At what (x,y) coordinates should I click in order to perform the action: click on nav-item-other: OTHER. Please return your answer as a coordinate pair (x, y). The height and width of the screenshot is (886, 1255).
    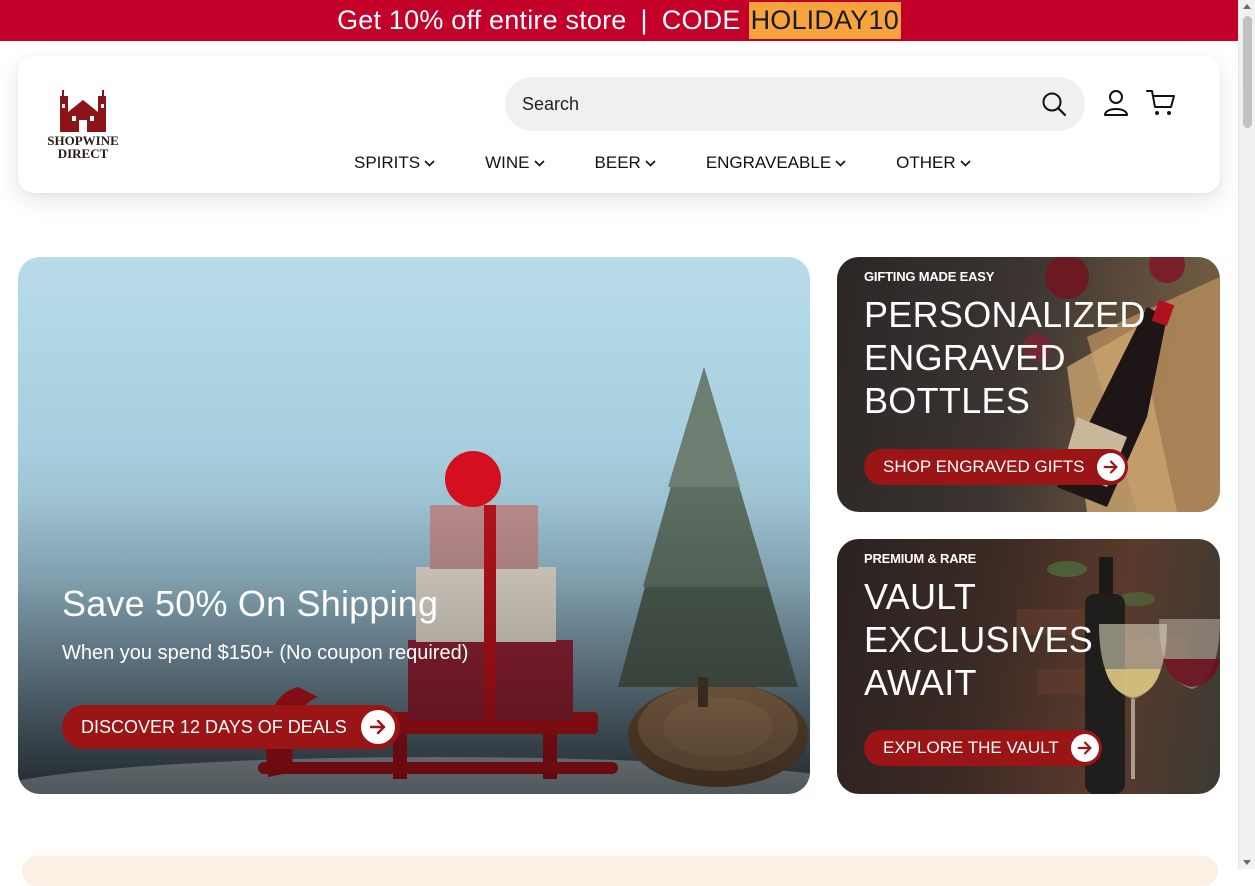
    Looking at the image, I should click on (933, 163).